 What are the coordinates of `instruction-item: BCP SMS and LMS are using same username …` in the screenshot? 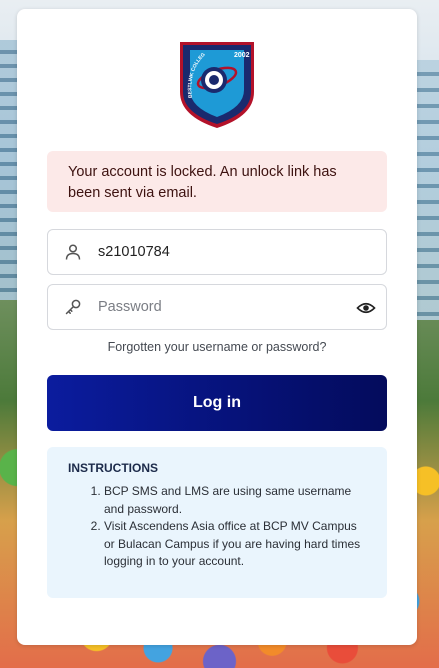 It's located at (235, 500).